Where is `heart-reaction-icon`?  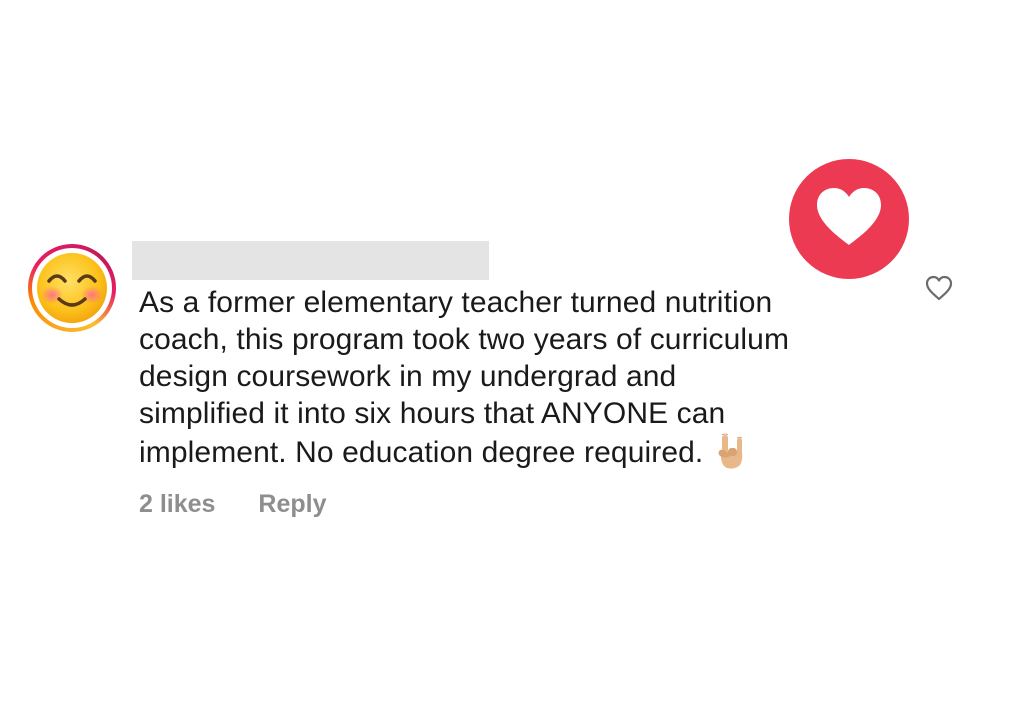 heart-reaction-icon is located at coordinates (849, 216).